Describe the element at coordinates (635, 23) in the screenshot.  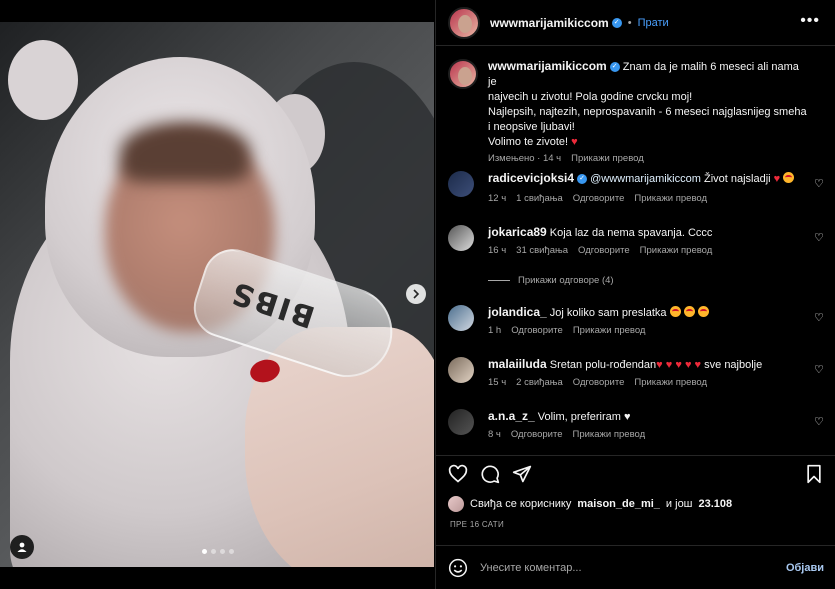
I see `post-header: wwwmarijamikiccom ✓ • Прати •••` at that location.